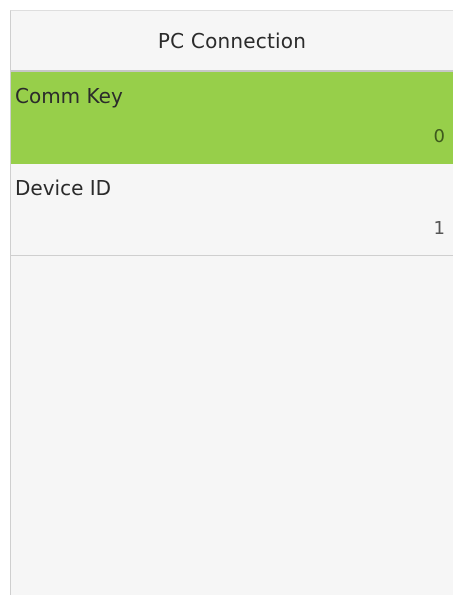  Describe the element at coordinates (63, 188) in the screenshot. I see `menu-item-label: Device ID` at that location.